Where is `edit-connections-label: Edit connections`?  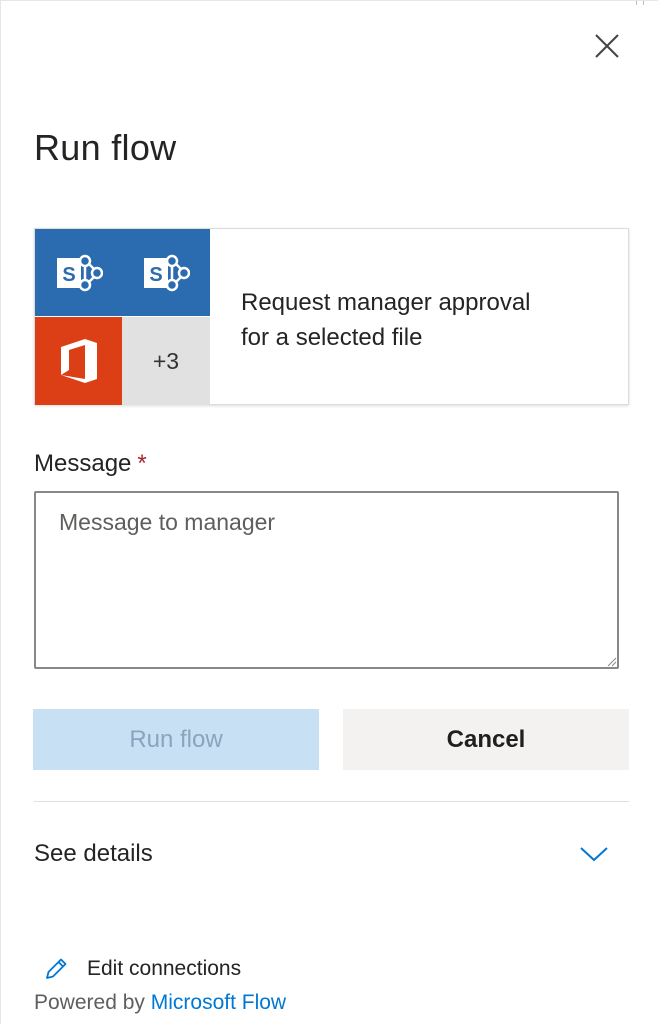
edit-connections-label: Edit connections is located at coordinates (164, 968).